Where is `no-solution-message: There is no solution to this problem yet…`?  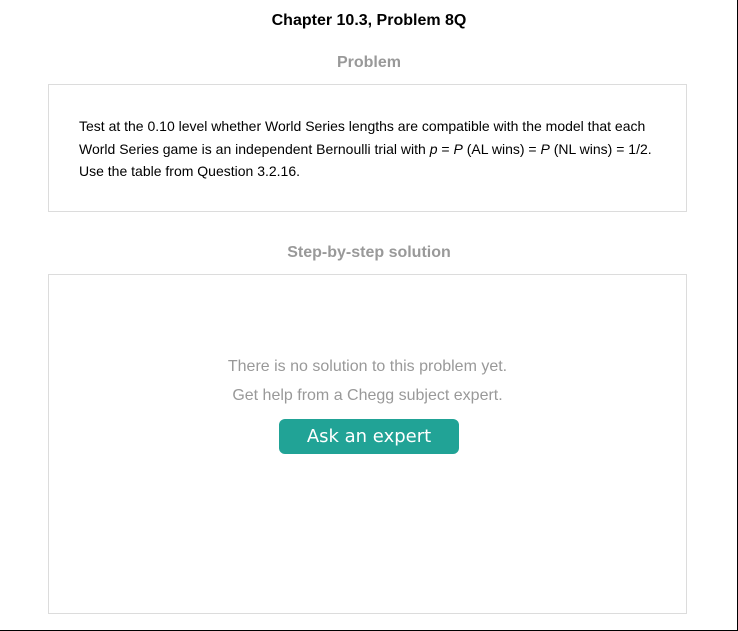
no-solution-message: There is no solution to this problem yet… is located at coordinates (367, 381).